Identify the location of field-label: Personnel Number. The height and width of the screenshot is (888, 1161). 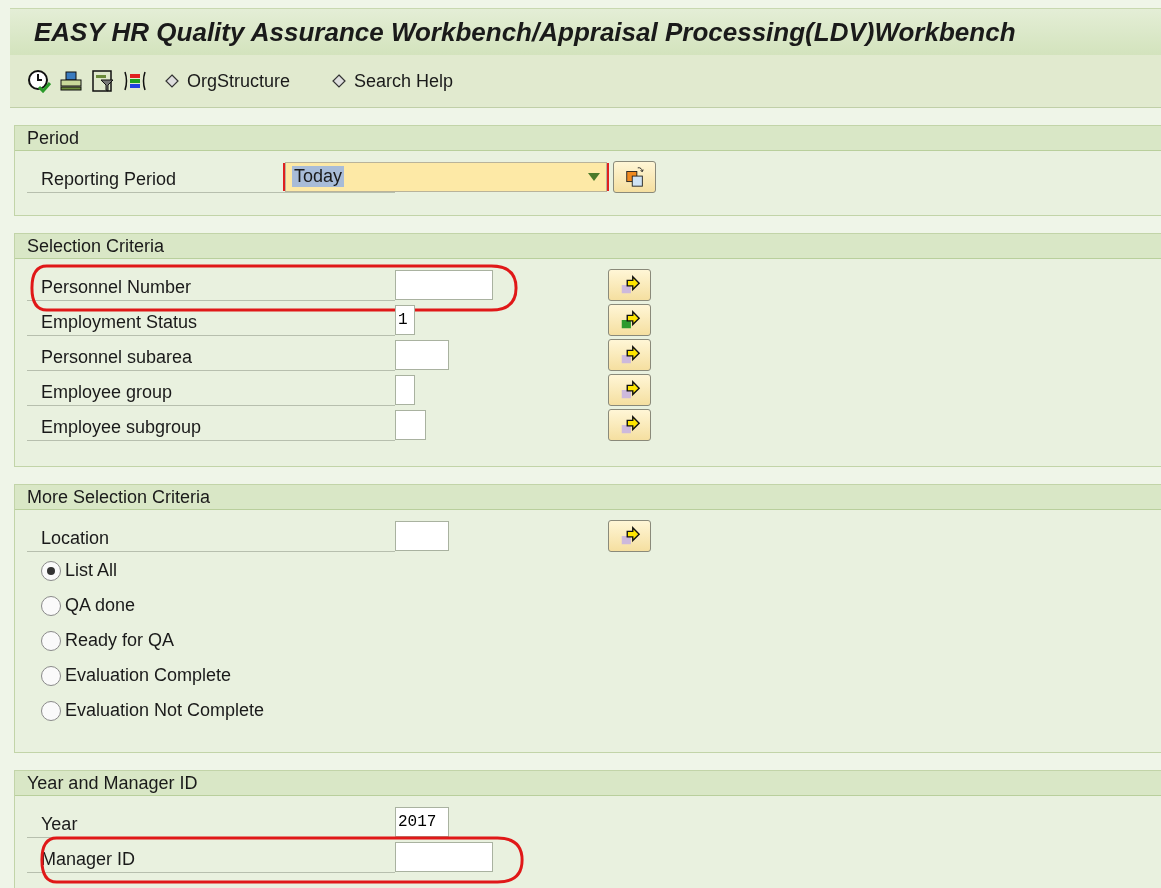
(211, 287).